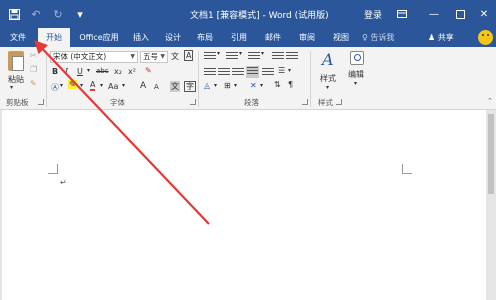  What do you see at coordinates (207, 85) in the screenshot?
I see `shading-icon: ◬` at bounding box center [207, 85].